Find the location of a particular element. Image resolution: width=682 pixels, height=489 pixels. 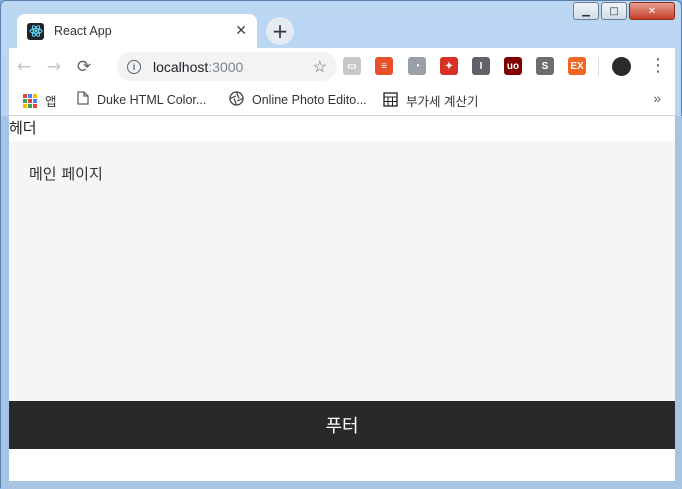

bookmark-vat-calculator: 부가세 계산기 is located at coordinates (430, 100).